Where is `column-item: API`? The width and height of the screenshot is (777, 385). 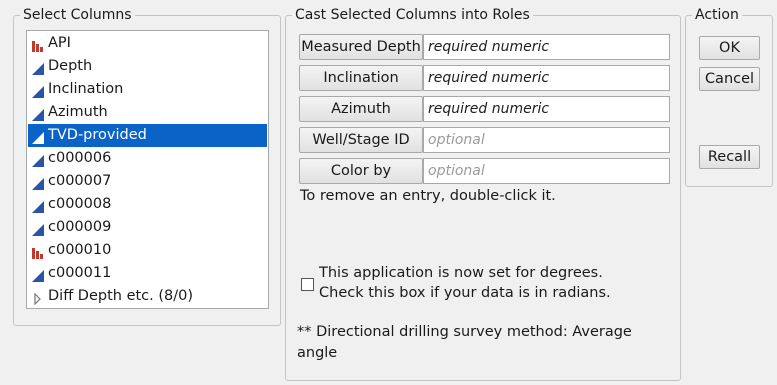 column-item: API is located at coordinates (147, 43).